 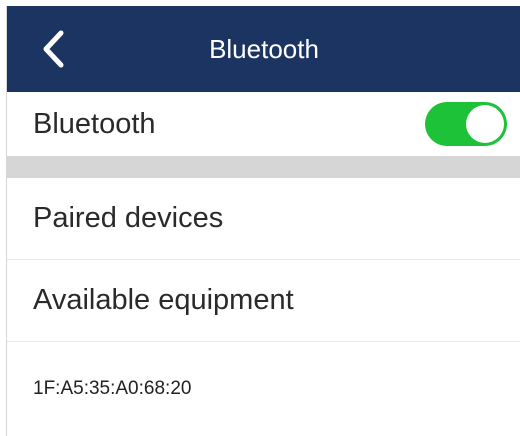 I want to click on section-divider, so click(x=263, y=167).